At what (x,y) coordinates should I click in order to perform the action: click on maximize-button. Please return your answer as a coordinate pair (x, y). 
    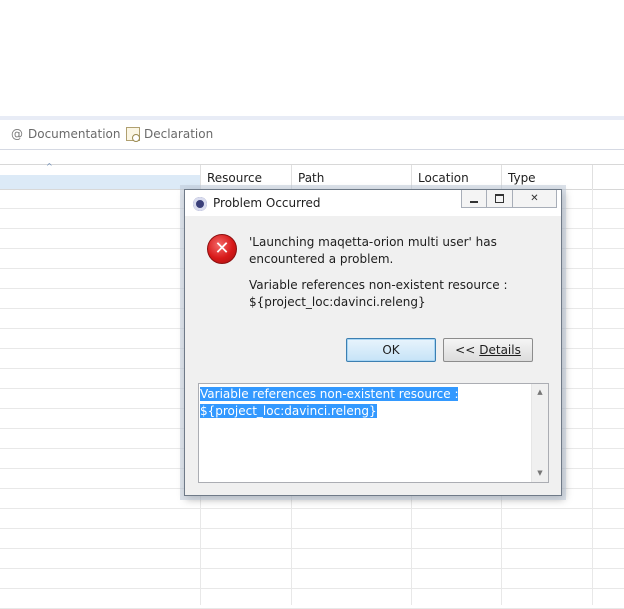
    Looking at the image, I should click on (500, 199).